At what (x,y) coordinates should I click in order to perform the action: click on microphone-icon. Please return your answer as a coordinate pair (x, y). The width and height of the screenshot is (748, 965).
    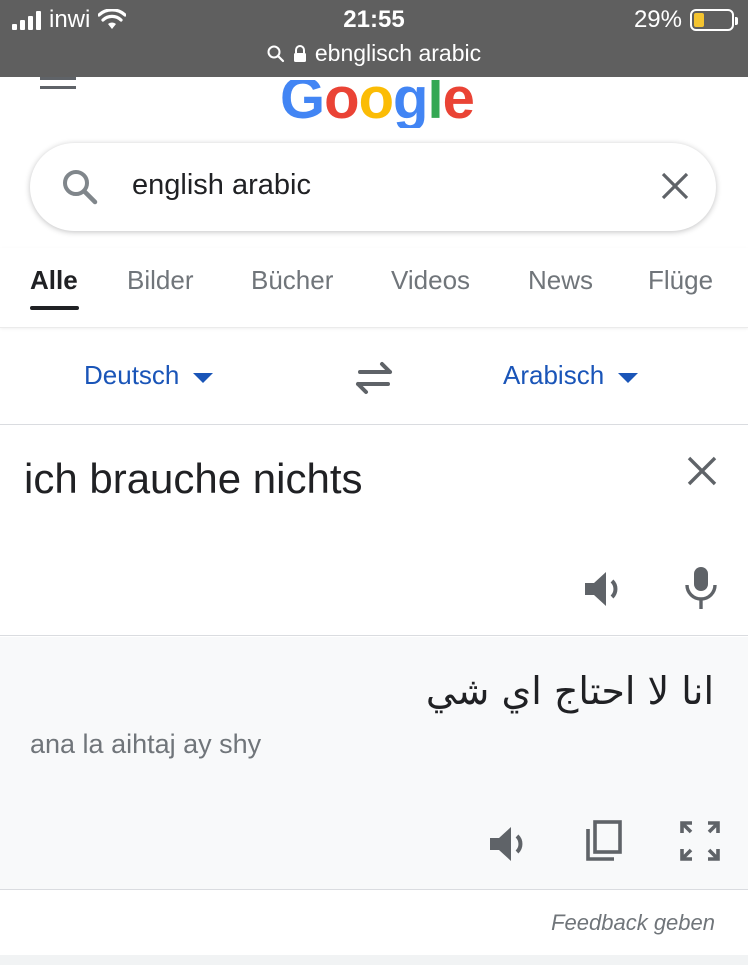
    Looking at the image, I should click on (701, 588).